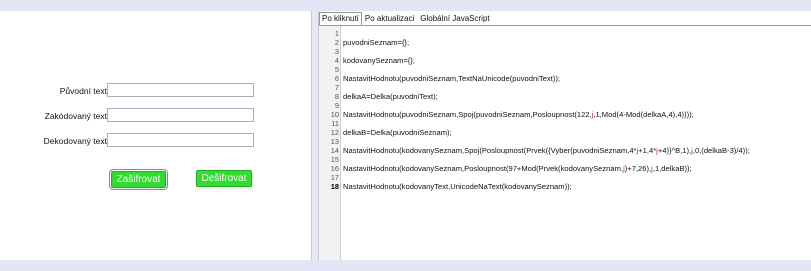  I want to click on encrypt-button: Zašifrovat, so click(138, 179).